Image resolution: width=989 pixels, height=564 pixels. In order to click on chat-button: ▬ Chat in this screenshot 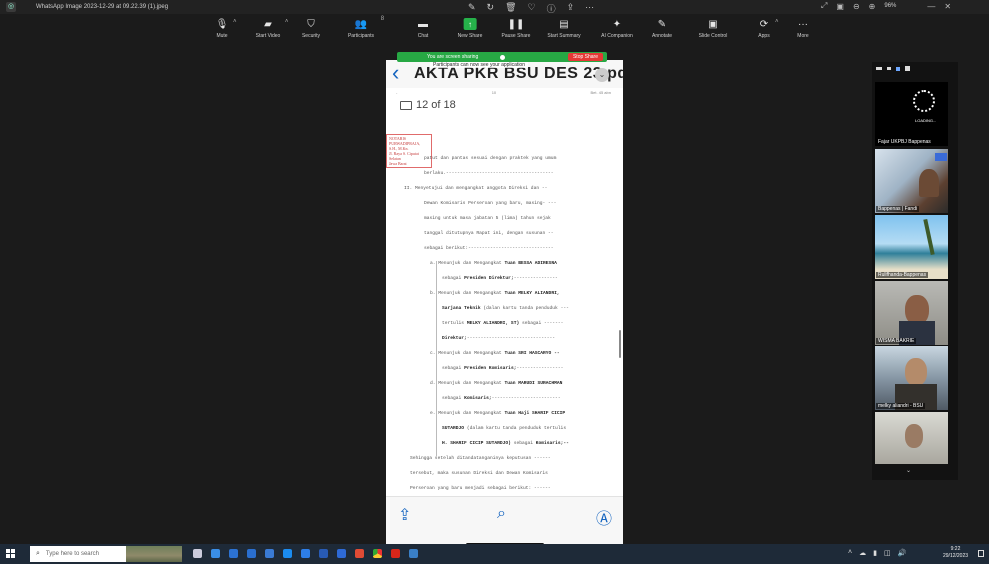, I will do `click(423, 29)`.